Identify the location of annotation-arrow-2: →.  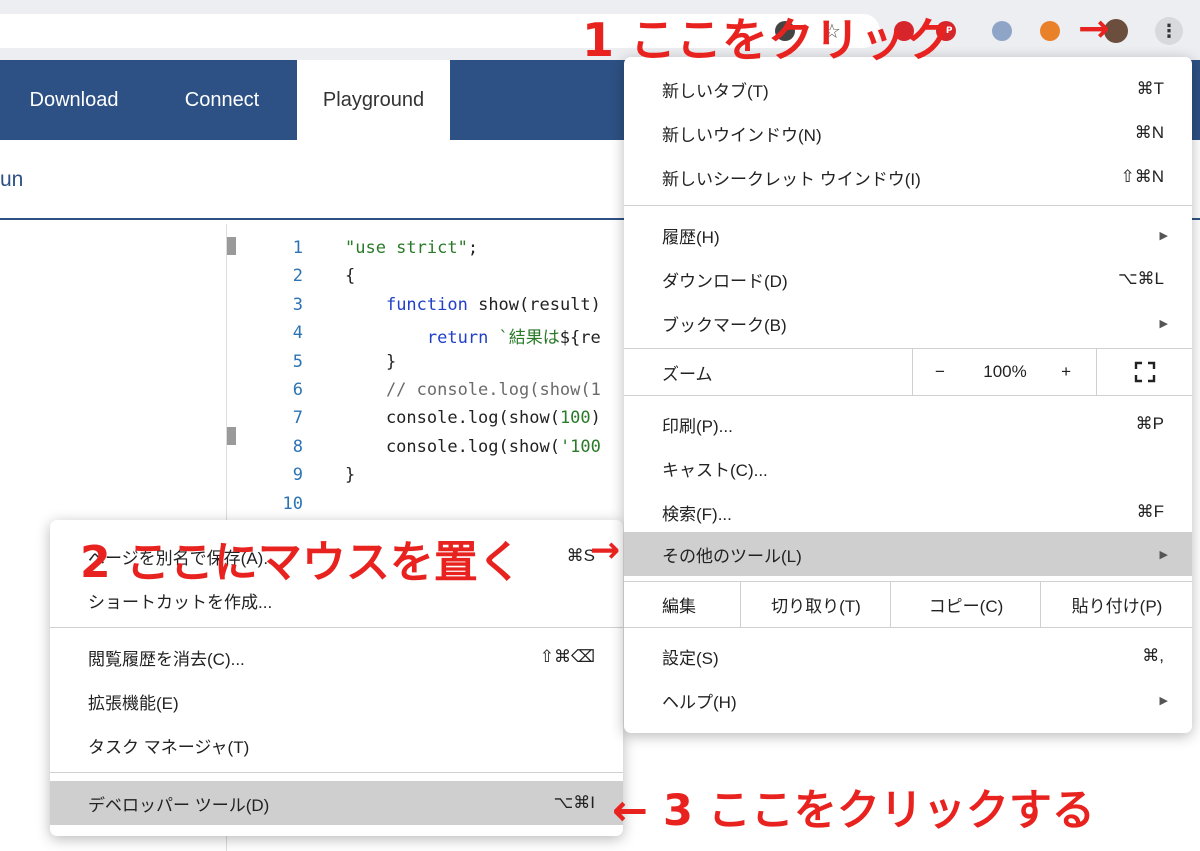
(605, 550).